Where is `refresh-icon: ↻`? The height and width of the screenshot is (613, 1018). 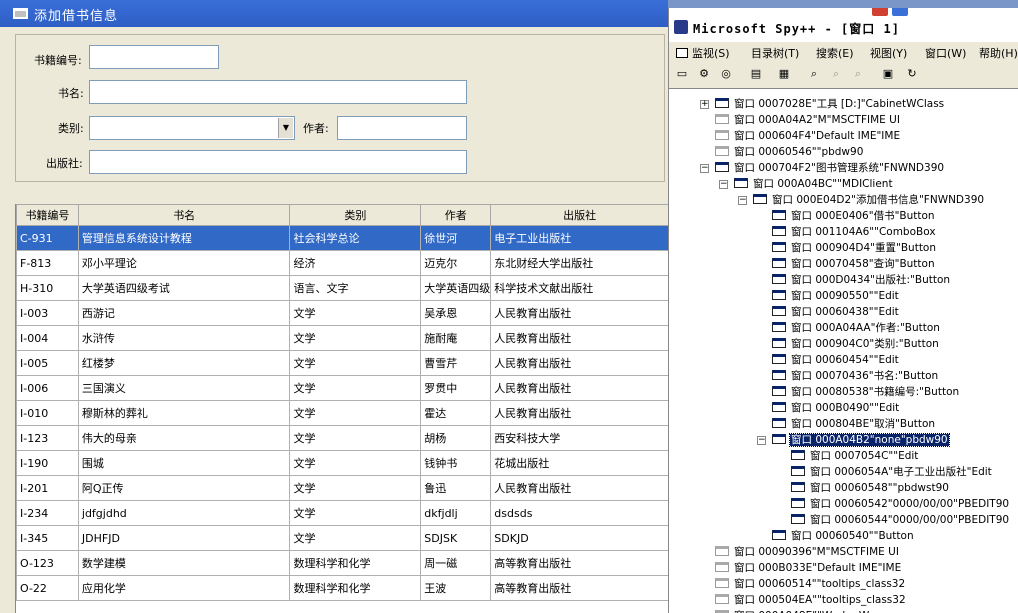 refresh-icon: ↻ is located at coordinates (912, 74).